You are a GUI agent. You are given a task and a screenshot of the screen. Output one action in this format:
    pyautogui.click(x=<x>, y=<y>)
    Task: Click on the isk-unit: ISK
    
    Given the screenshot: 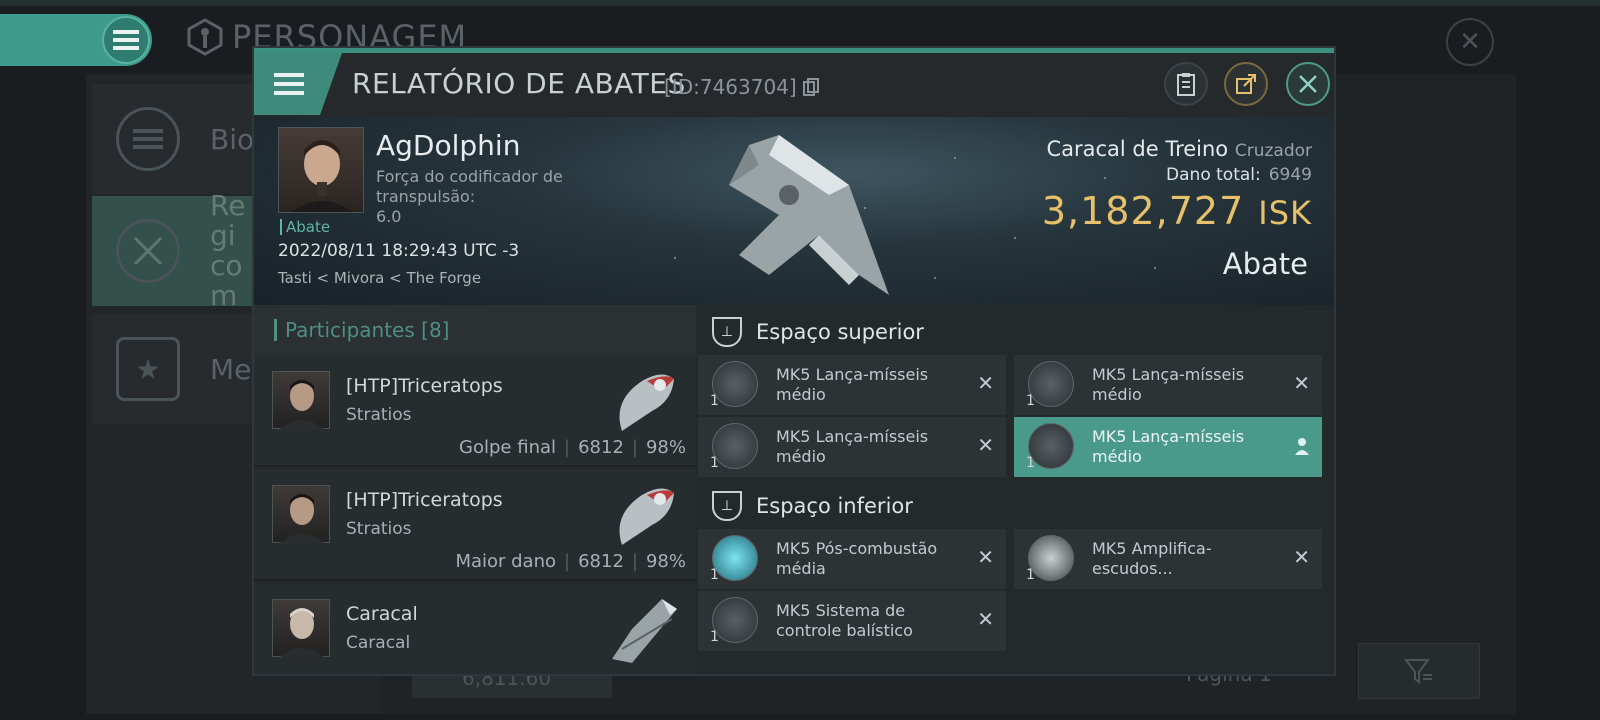 What is the action you would take?
    pyautogui.click(x=1285, y=213)
    